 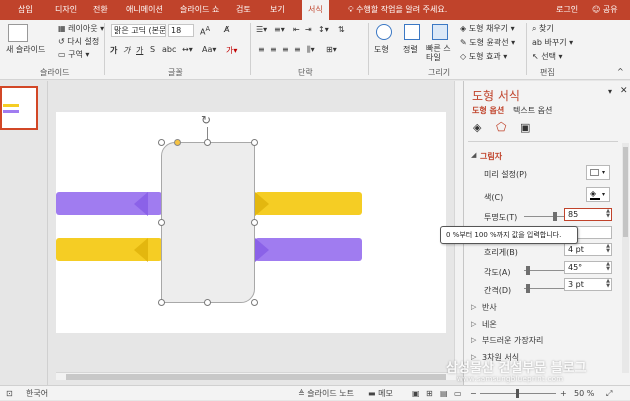 I want to click on reading-view-icon: ▤, so click(x=444, y=393).